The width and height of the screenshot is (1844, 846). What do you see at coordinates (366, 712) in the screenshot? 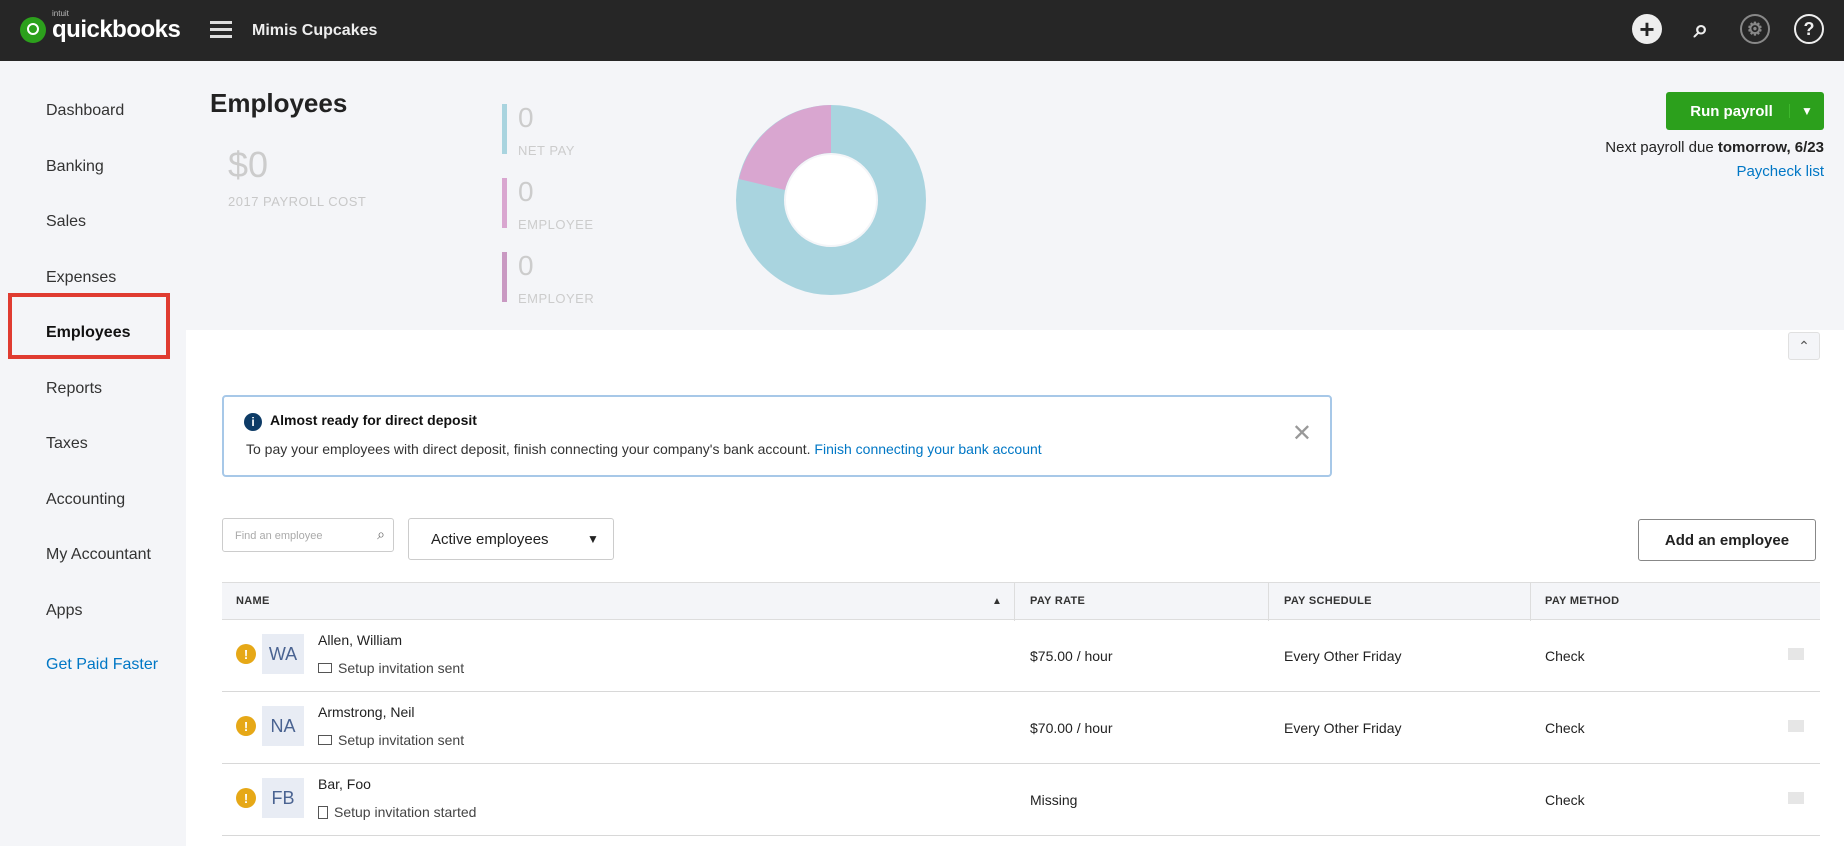
I see `employee-name: Armstrong, Neil` at bounding box center [366, 712].